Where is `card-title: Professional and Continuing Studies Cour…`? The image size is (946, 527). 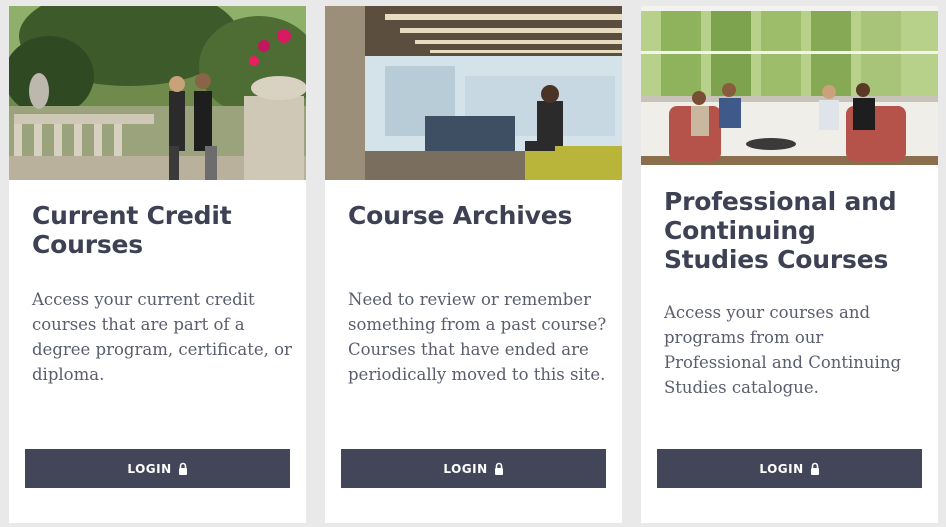
card-title: Professional and Continuing Studies Cour… is located at coordinates (780, 230).